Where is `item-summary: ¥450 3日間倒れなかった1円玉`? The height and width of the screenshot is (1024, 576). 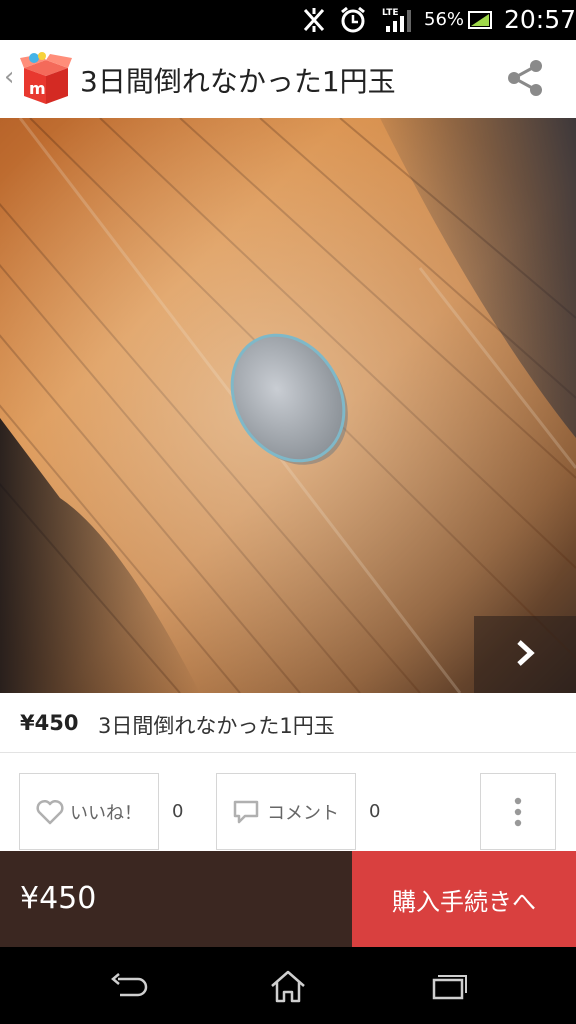
item-summary: ¥450 3日間倒れなかった1円玉 is located at coordinates (288, 723).